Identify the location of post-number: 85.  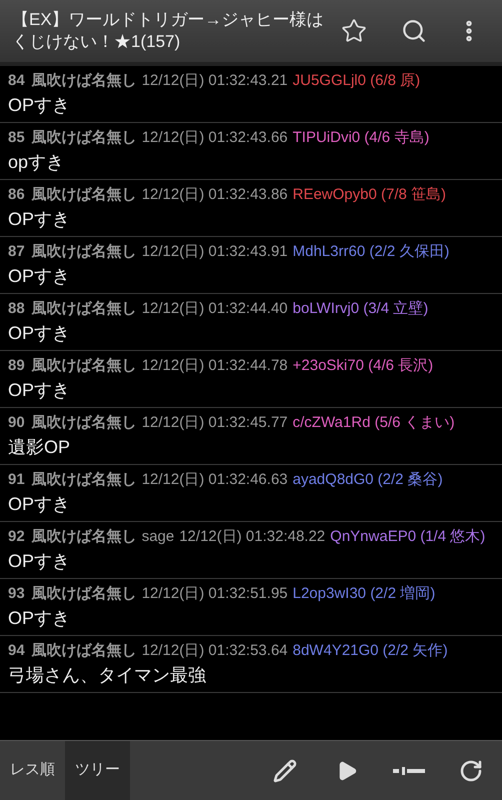
(16, 137).